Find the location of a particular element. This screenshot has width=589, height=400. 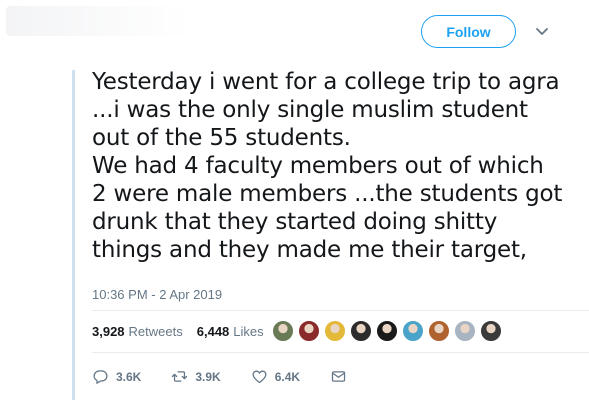

retweet-icon is located at coordinates (180, 376).